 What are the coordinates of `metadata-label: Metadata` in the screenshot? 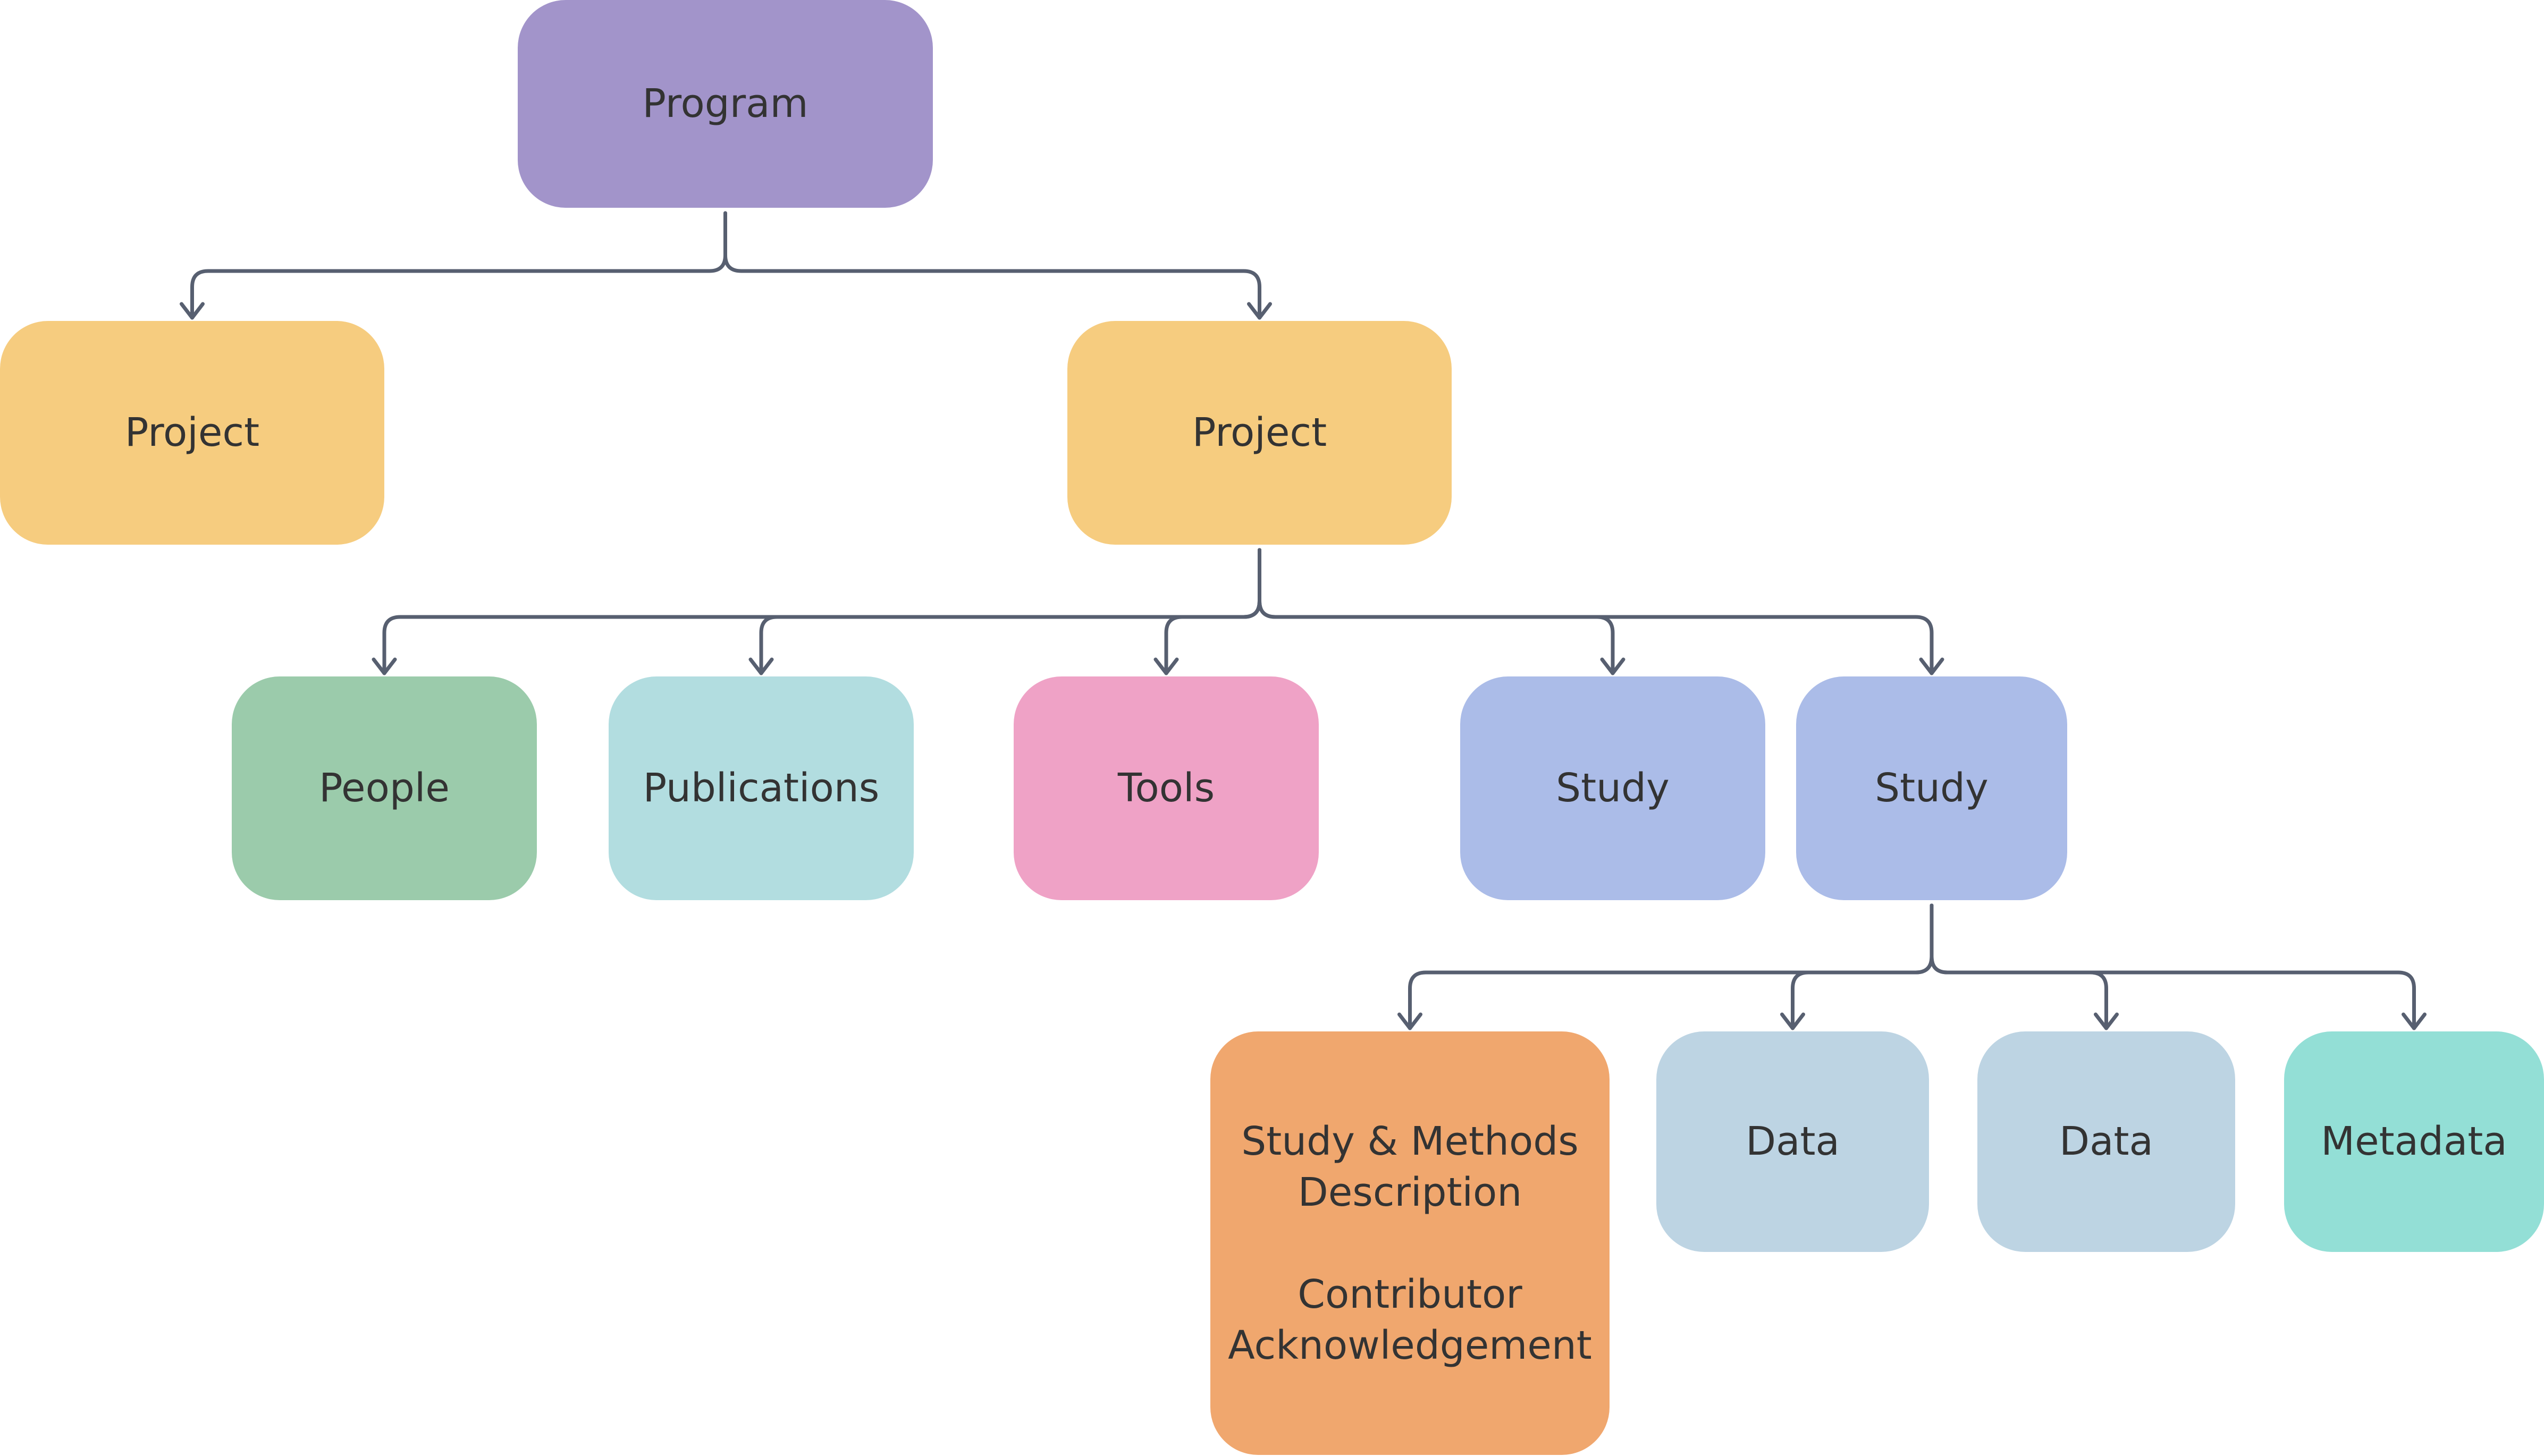 It's located at (2414, 1142).